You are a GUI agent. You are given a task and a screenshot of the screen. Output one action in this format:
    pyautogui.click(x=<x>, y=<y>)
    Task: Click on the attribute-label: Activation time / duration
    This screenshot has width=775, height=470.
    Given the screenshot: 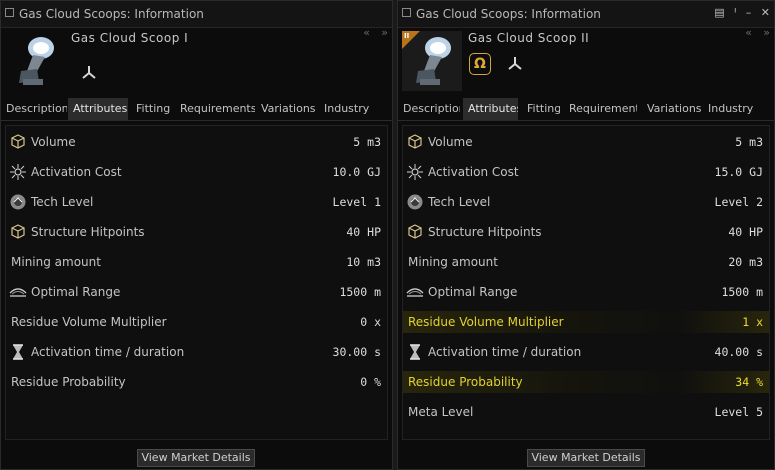 What is the action you would take?
    pyautogui.click(x=108, y=352)
    